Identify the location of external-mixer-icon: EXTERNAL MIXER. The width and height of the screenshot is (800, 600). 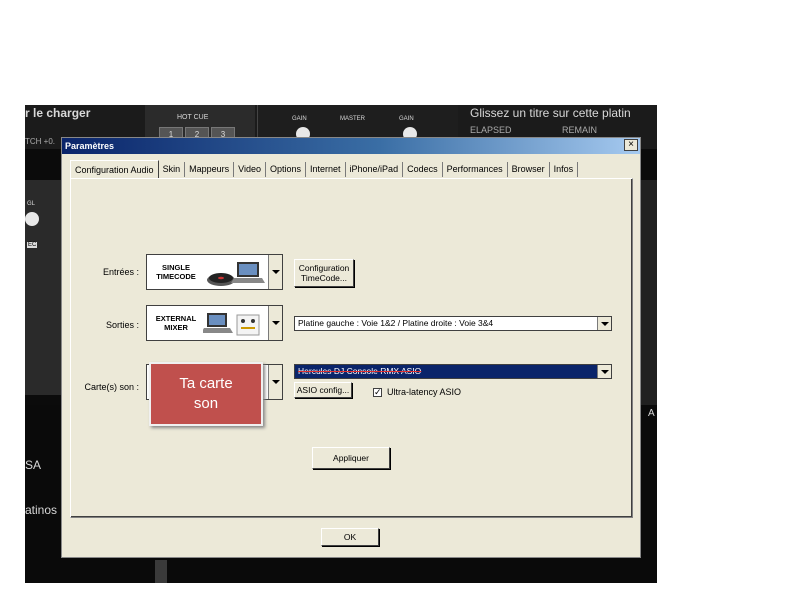
(208, 323).